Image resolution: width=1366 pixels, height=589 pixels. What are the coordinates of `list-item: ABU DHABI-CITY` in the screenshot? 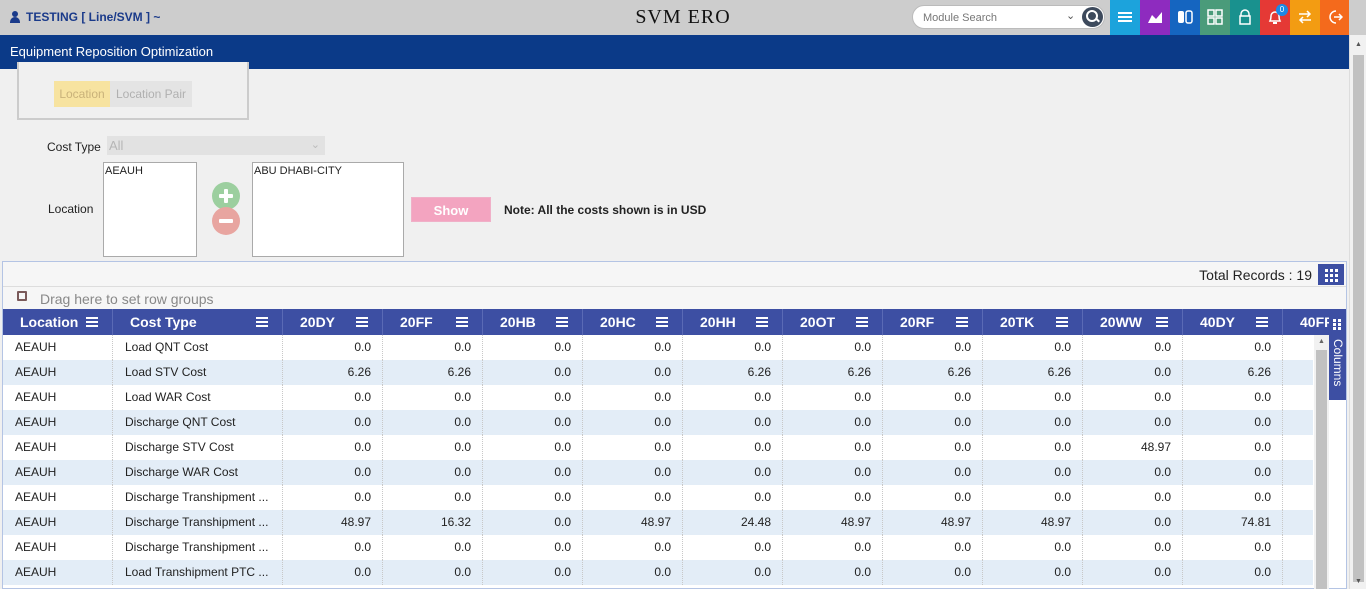 It's located at (328, 171).